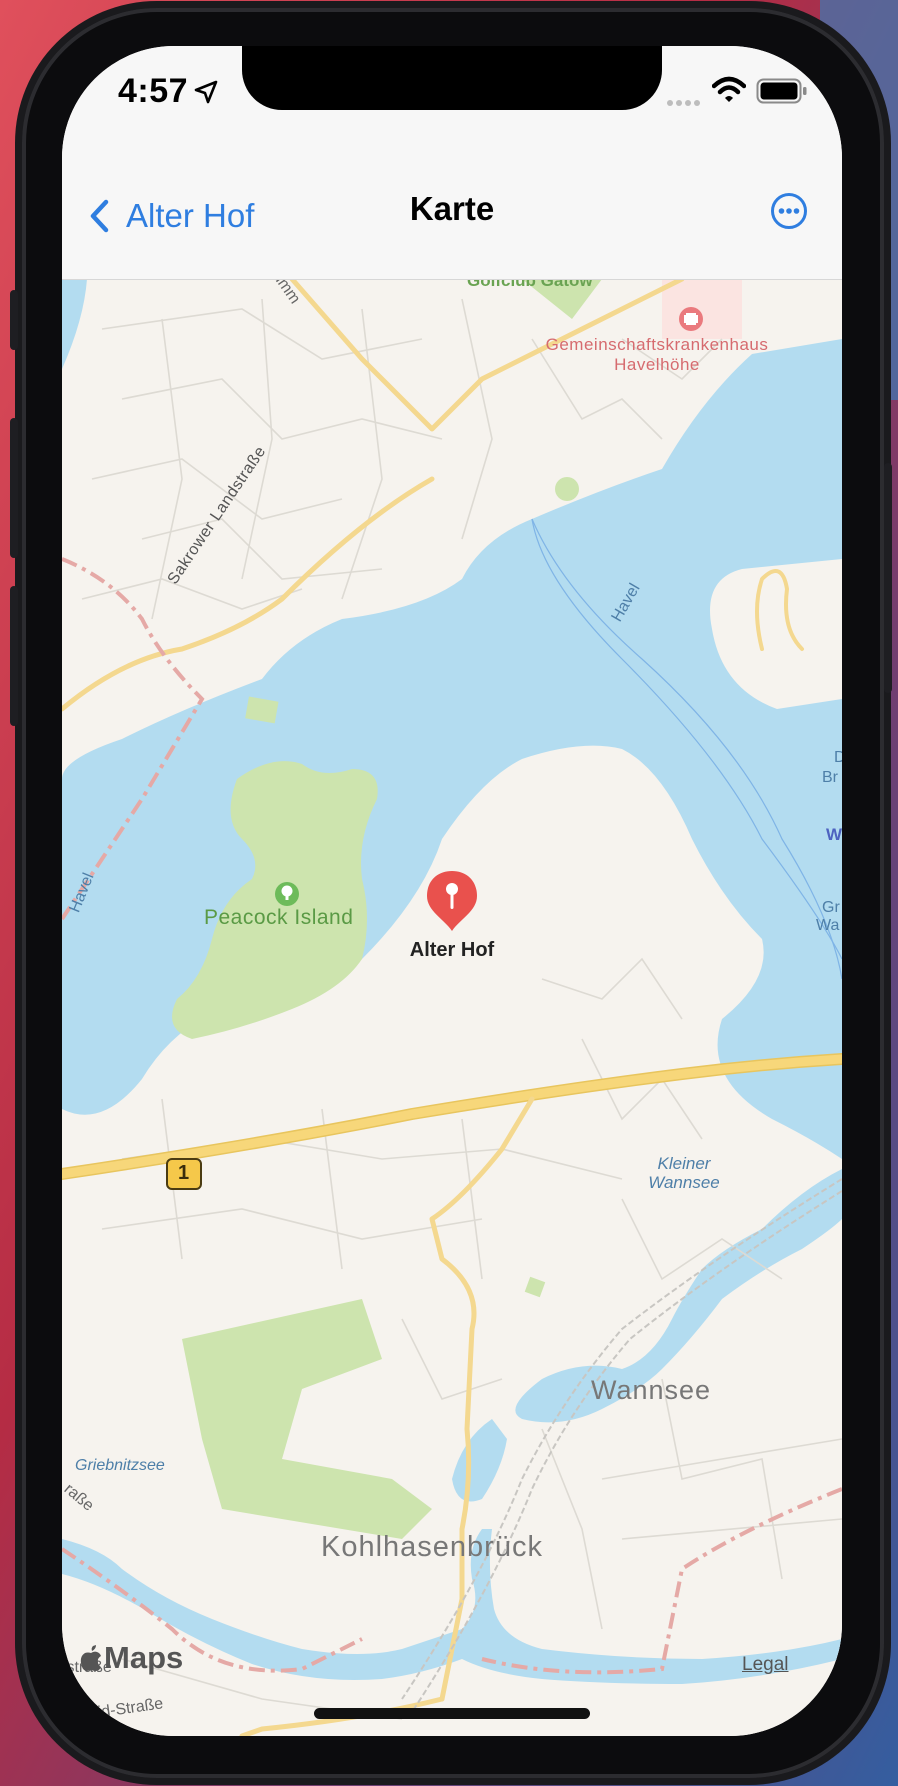 This screenshot has height=1786, width=898. I want to click on maps-logo-text: Maps, so click(144, 1657).